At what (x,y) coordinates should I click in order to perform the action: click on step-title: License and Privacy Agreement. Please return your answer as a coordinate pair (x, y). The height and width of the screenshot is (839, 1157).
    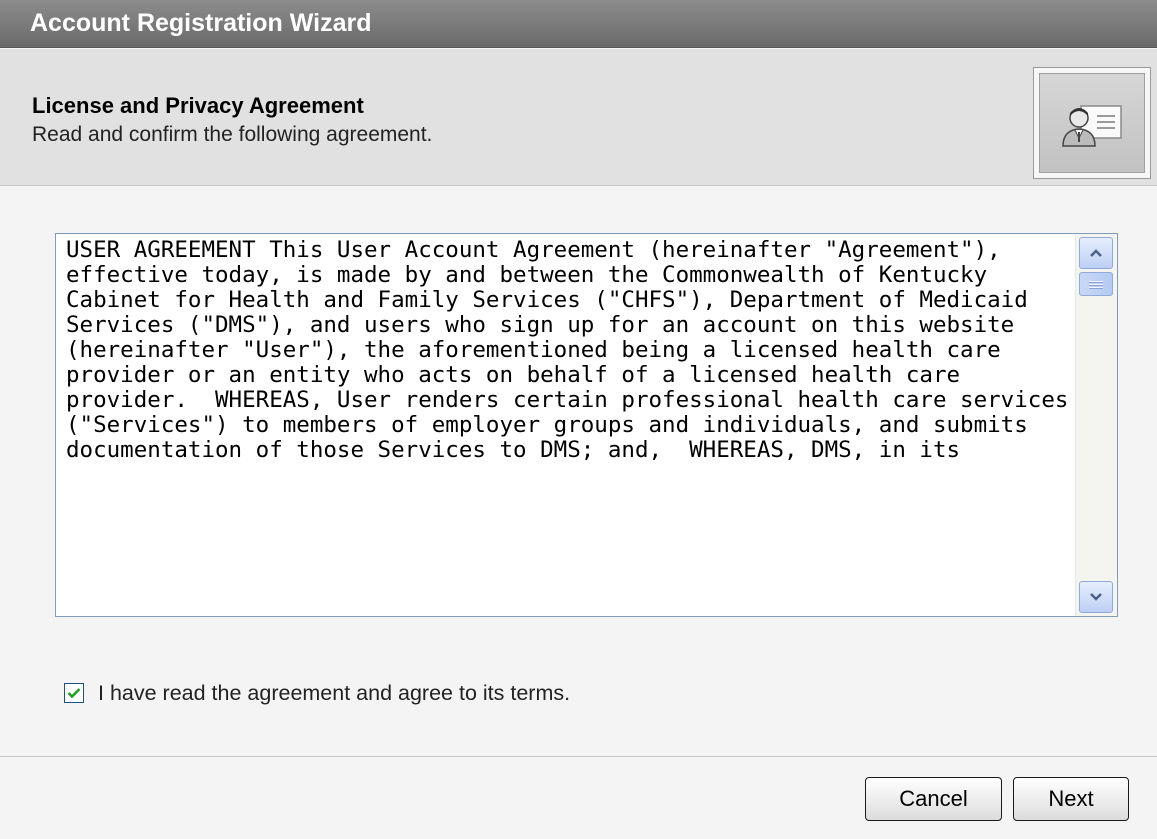
    Looking at the image, I should click on (198, 105).